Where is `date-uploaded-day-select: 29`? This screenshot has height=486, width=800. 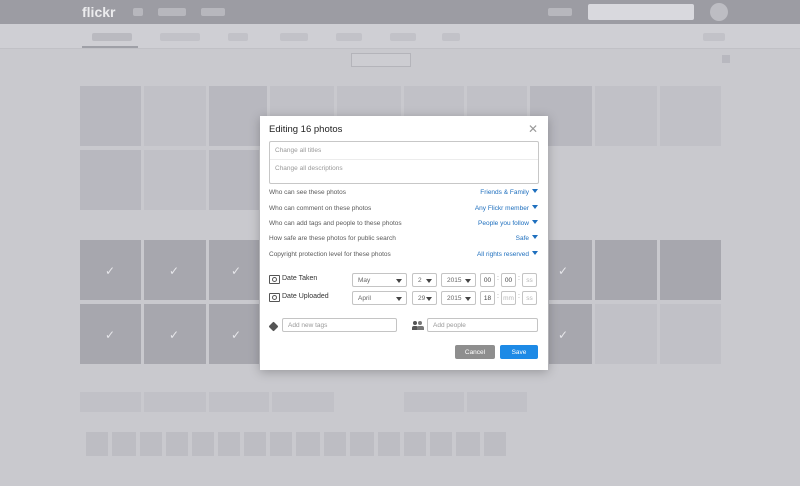
date-uploaded-day-select: 29 is located at coordinates (424, 298).